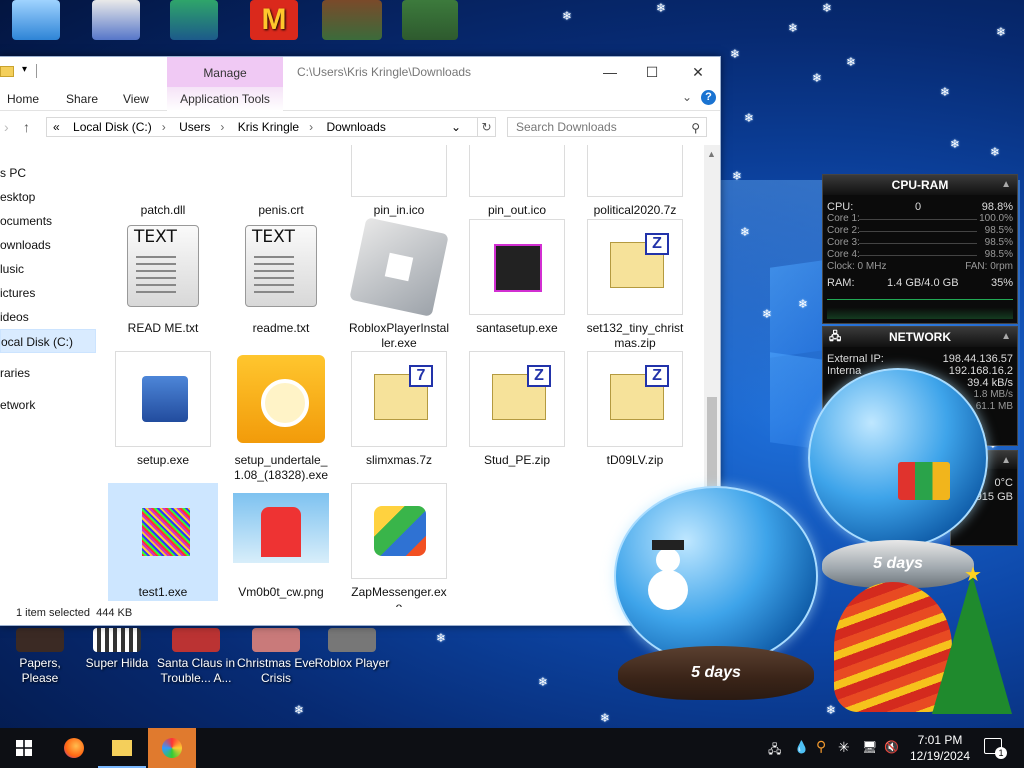  Describe the element at coordinates (399, 181) in the screenshot. I see `file-item: pin_in.ico` at that location.